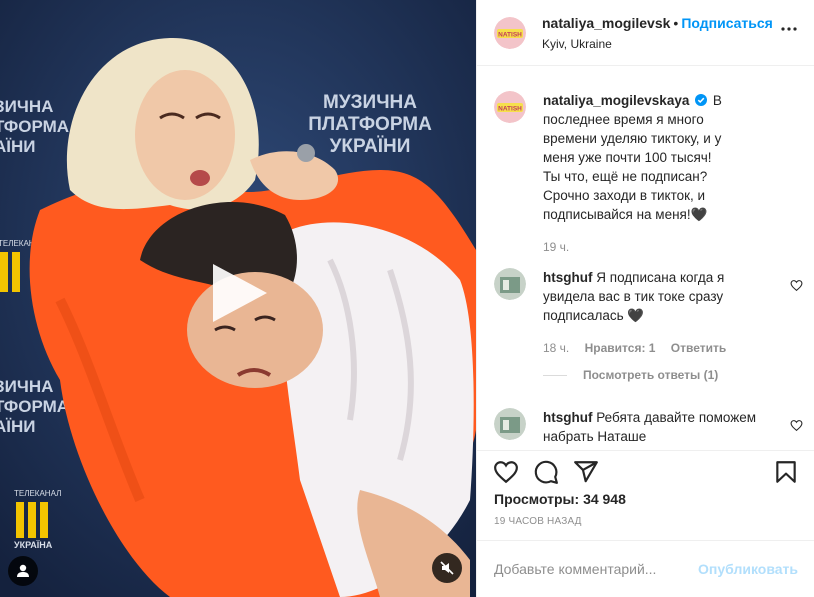 This screenshot has height=597, width=814. Describe the element at coordinates (556, 247) in the screenshot. I see `caption-time: 19 ч.` at that location.